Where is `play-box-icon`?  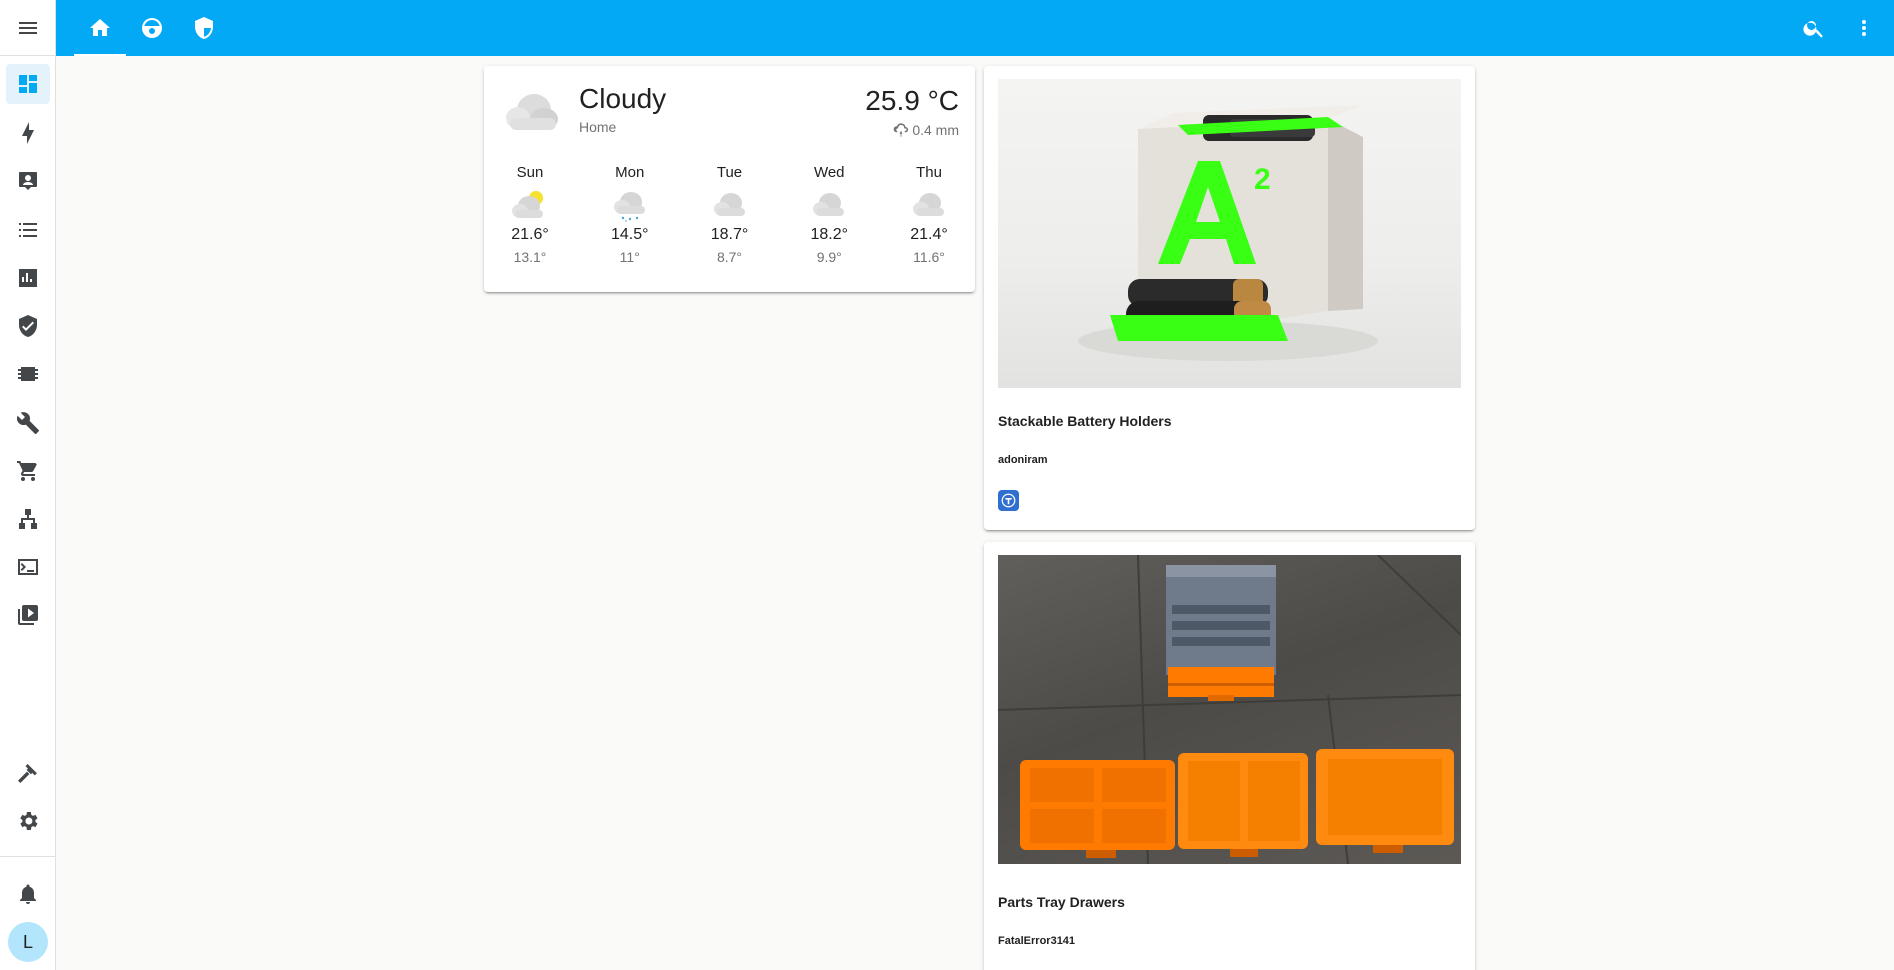
play-box-icon is located at coordinates (28, 615).